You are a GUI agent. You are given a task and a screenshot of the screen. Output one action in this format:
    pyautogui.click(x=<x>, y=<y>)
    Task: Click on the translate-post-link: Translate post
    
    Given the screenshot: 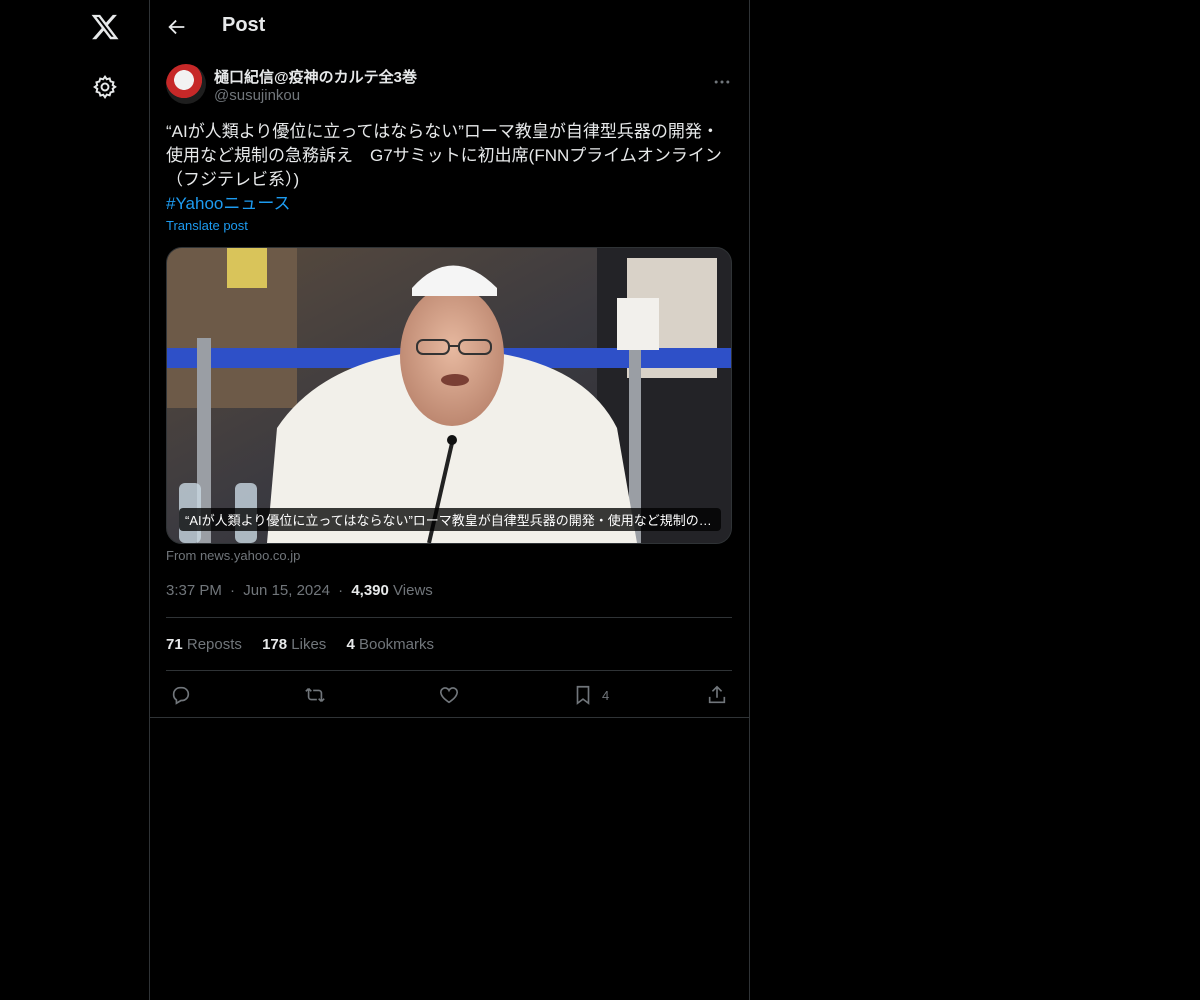 What is the action you would take?
    pyautogui.click(x=207, y=225)
    